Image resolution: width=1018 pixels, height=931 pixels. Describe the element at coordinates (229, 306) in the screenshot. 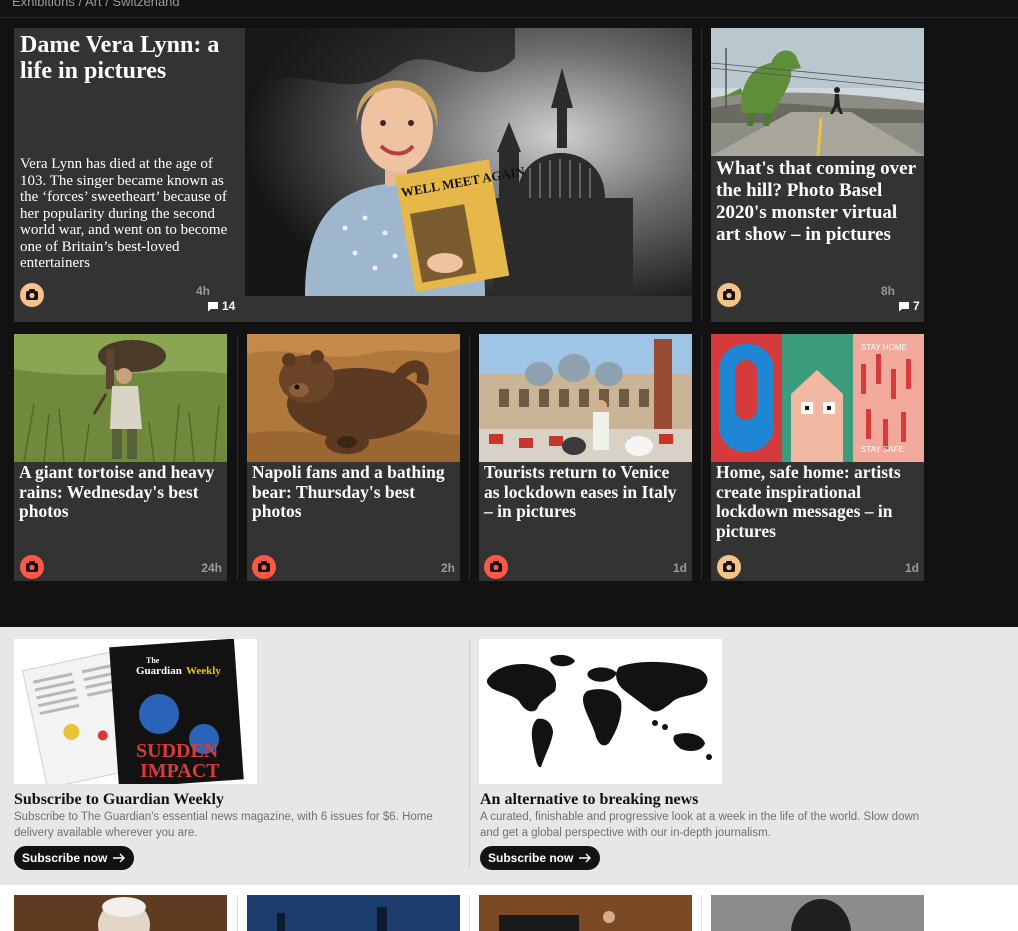

I see `featured-comment-count: 14` at that location.